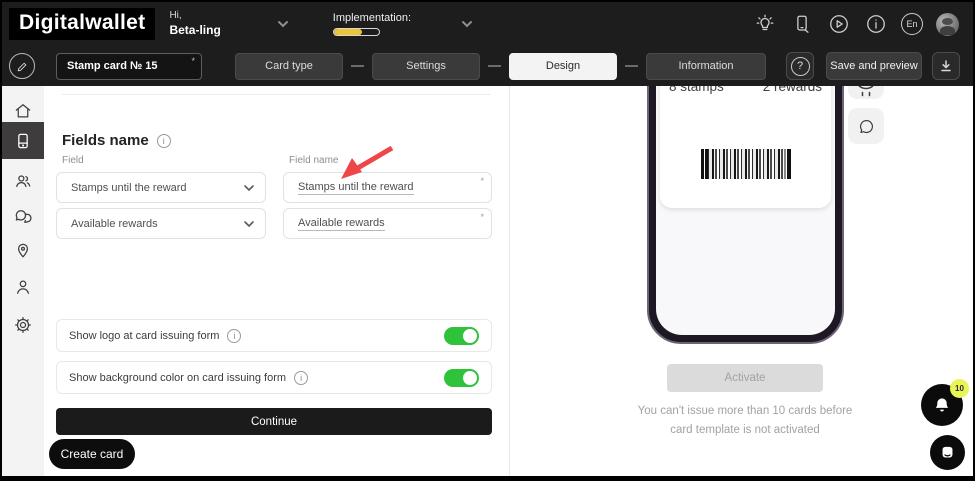 The width and height of the screenshot is (975, 481). I want to click on sidebar-item-settings, so click(23, 325).